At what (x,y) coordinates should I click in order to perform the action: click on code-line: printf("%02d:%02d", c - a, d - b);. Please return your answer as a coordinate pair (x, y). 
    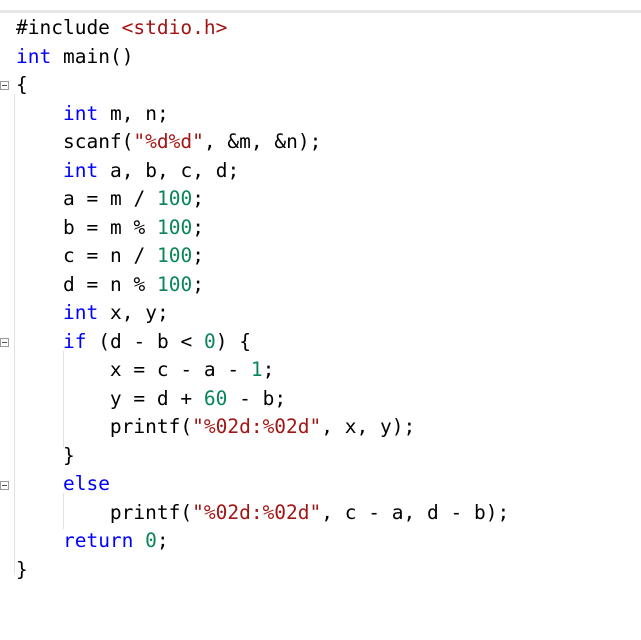
    Looking at the image, I should click on (320, 513).